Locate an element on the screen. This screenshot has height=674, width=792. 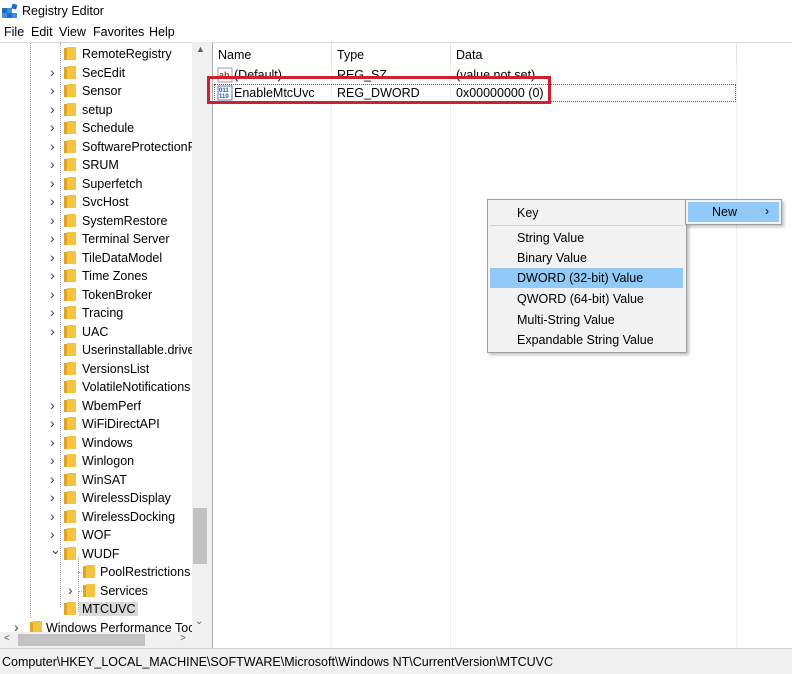
tree-item: › Winlogon is located at coordinates (96, 461).